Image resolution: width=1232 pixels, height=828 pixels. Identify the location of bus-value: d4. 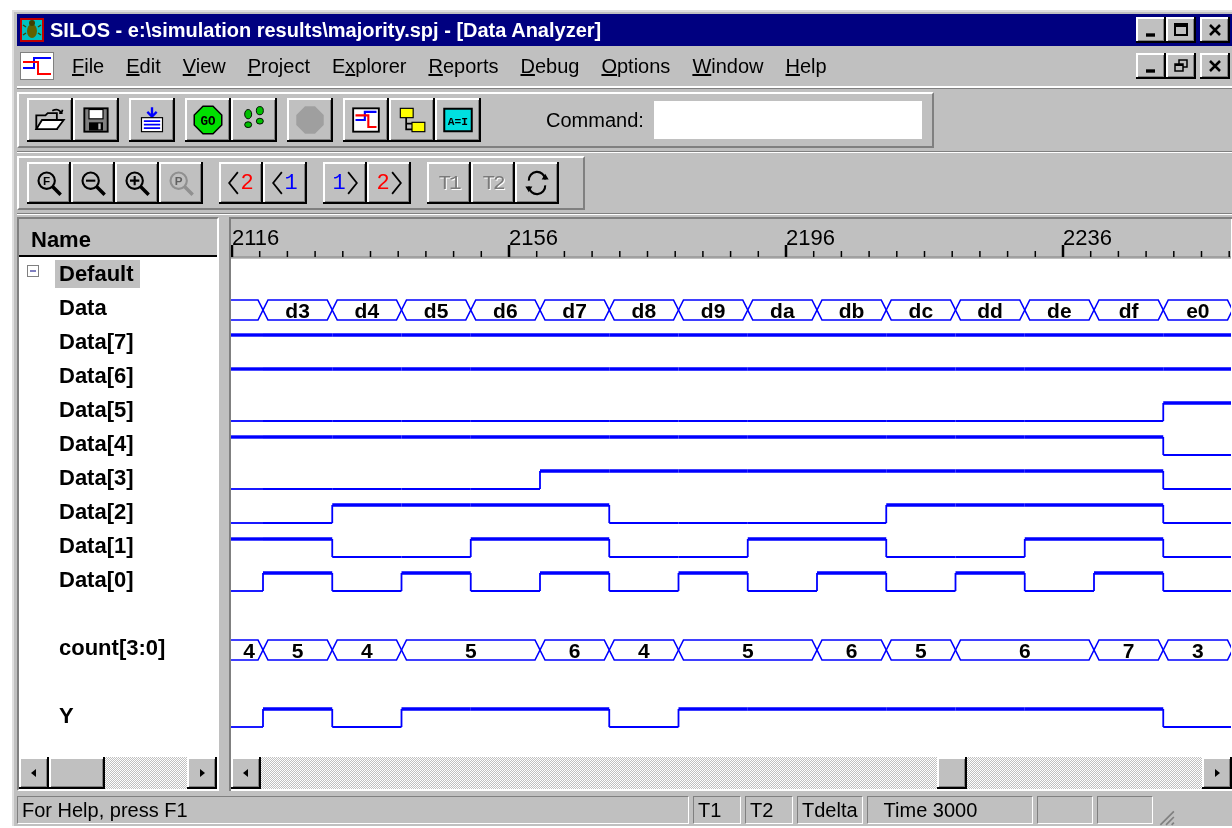
(367, 310).